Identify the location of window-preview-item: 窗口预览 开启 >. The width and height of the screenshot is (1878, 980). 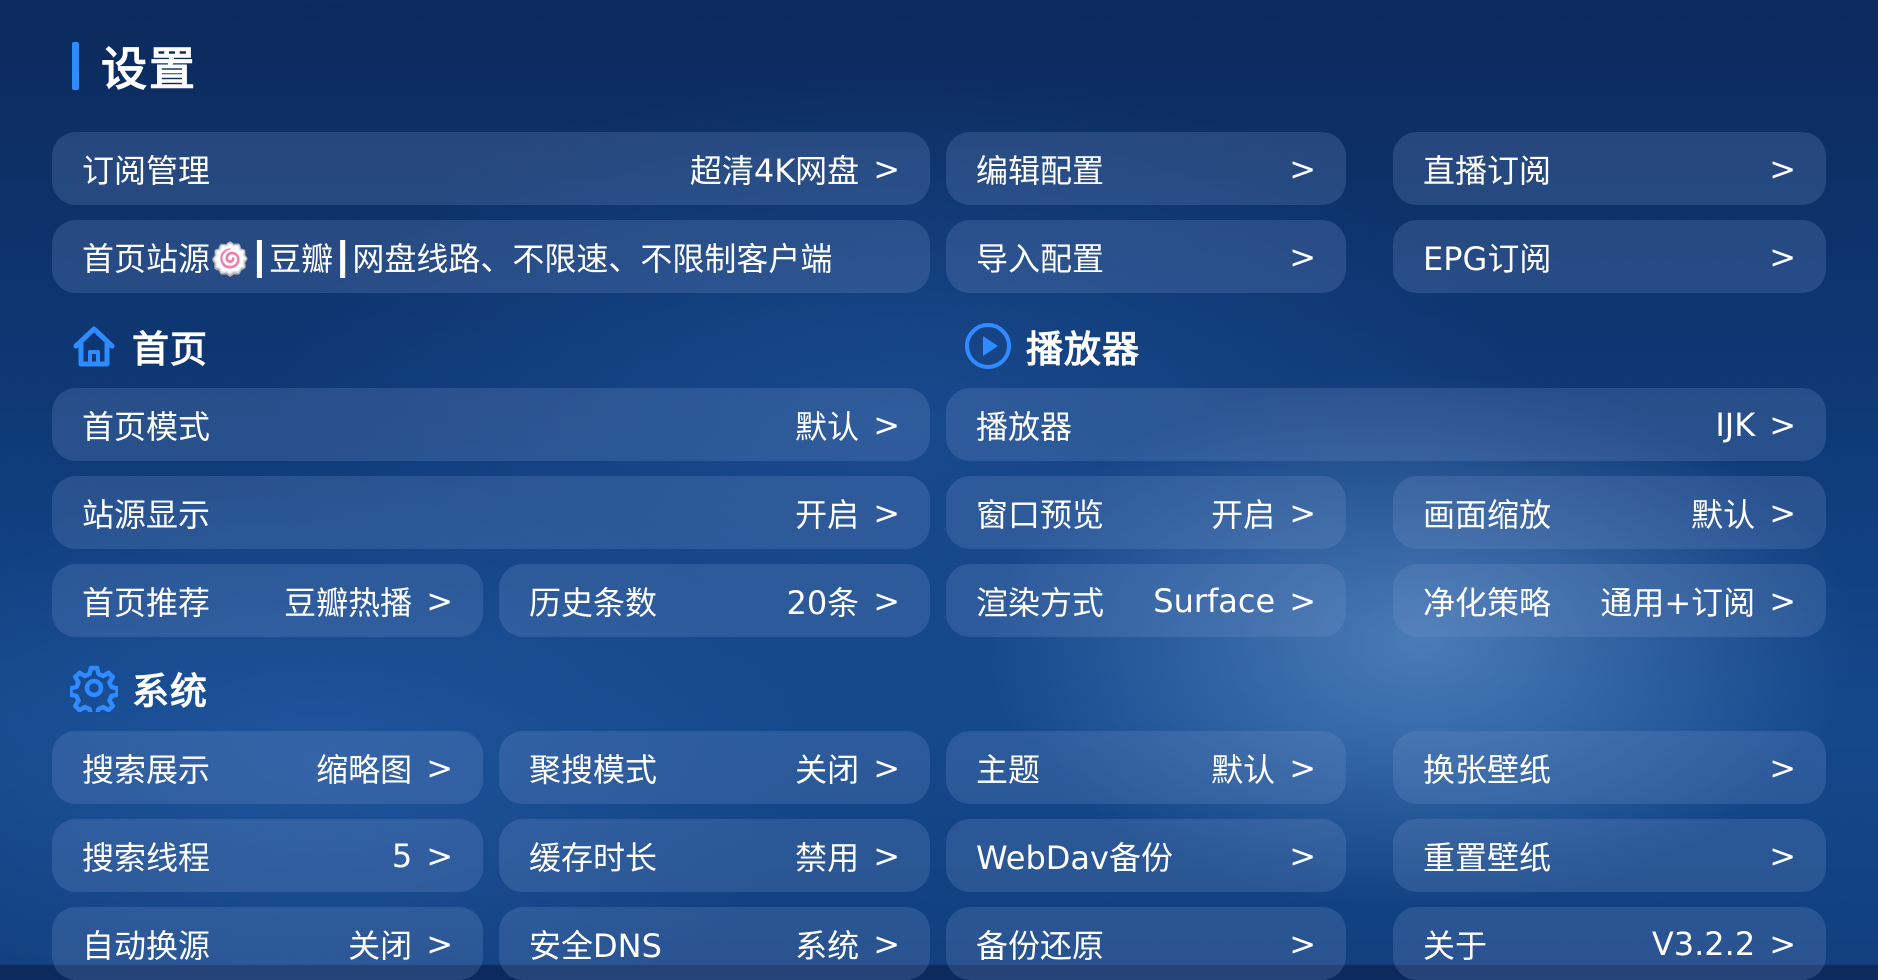
(1146, 512).